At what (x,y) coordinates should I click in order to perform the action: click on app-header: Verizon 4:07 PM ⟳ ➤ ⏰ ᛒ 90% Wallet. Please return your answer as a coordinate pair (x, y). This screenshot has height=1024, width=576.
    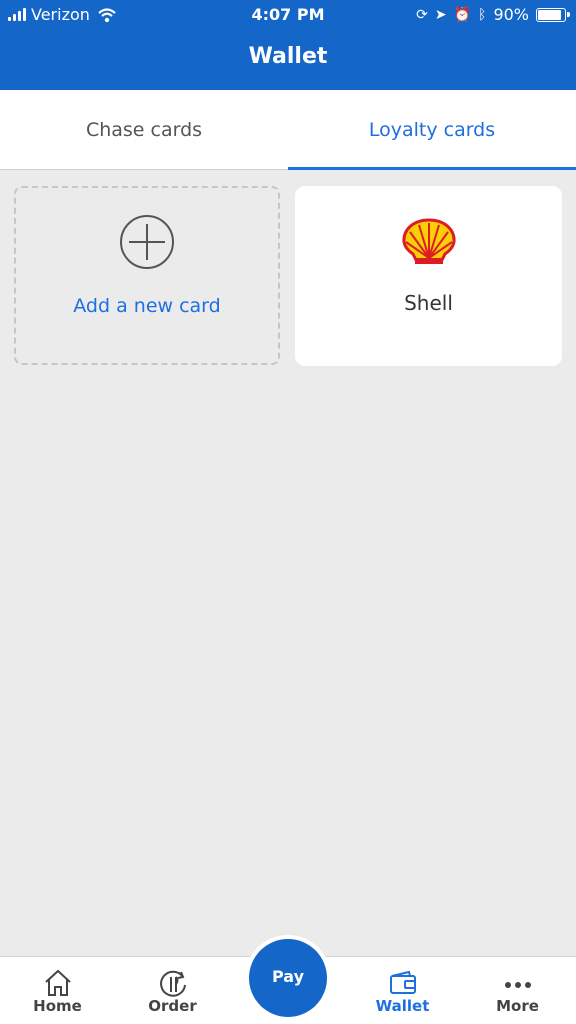
    Looking at the image, I should click on (288, 45).